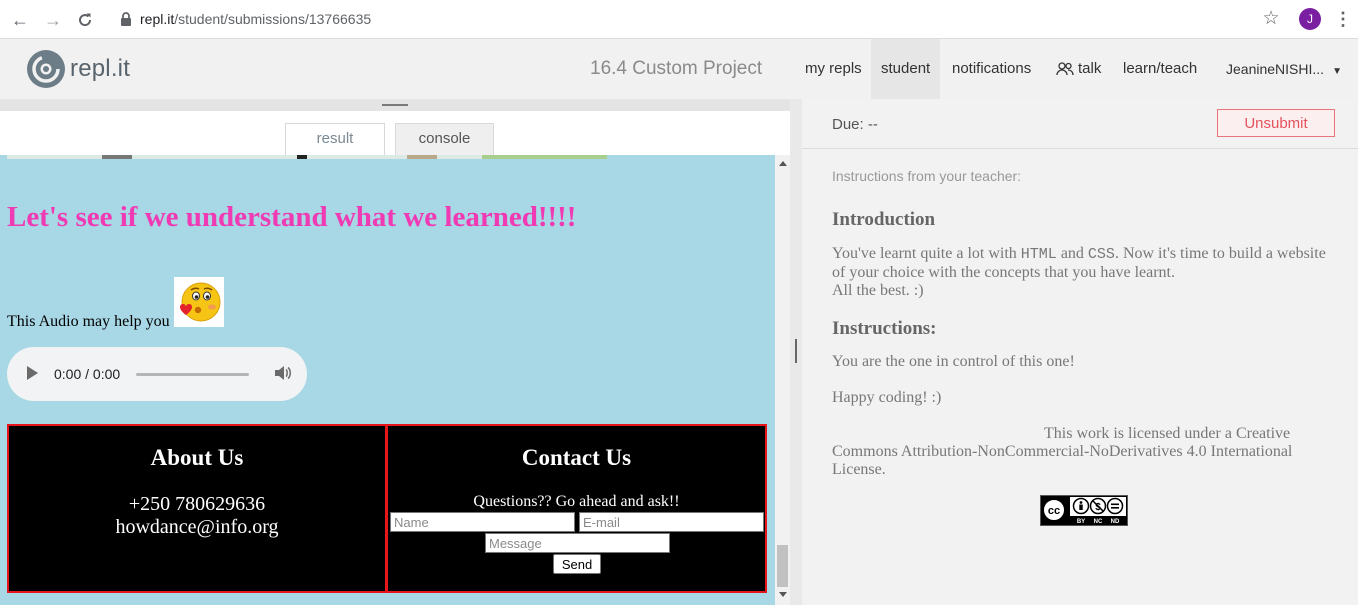 The width and height of the screenshot is (1358, 605). I want to click on name-input, so click(482, 522).